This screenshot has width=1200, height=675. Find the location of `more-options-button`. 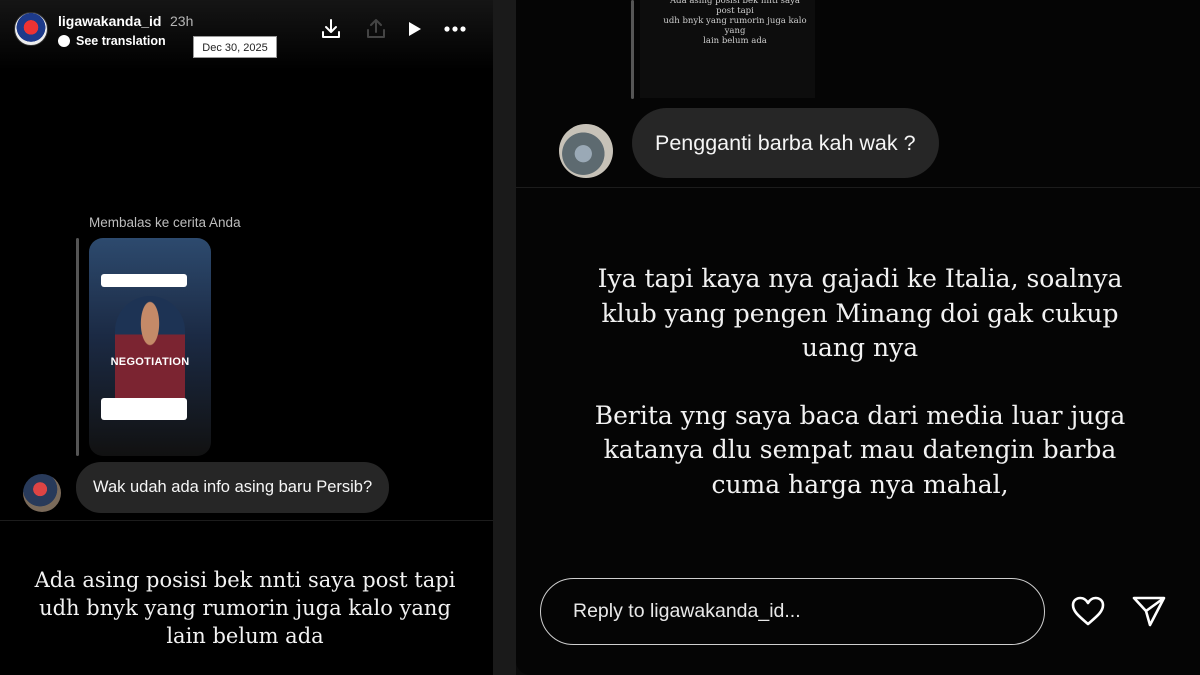

more-options-button is located at coordinates (455, 29).